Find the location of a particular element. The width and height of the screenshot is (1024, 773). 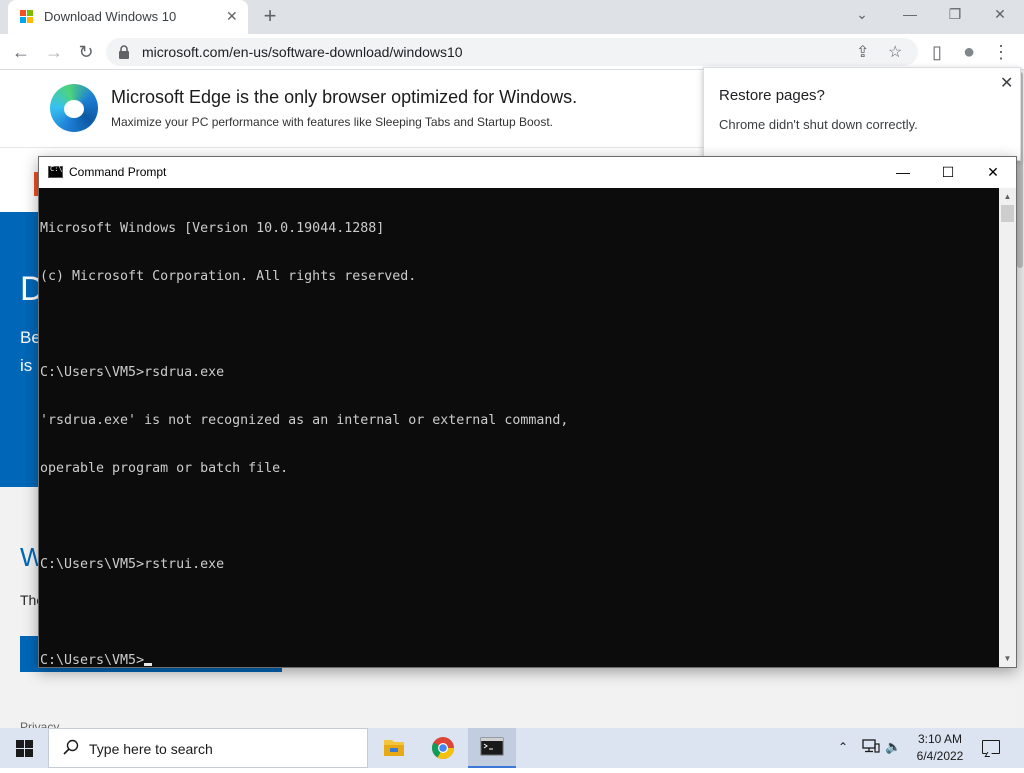

console-line: C:\Users\VM5>rstrui.exe is located at coordinates (132, 564).